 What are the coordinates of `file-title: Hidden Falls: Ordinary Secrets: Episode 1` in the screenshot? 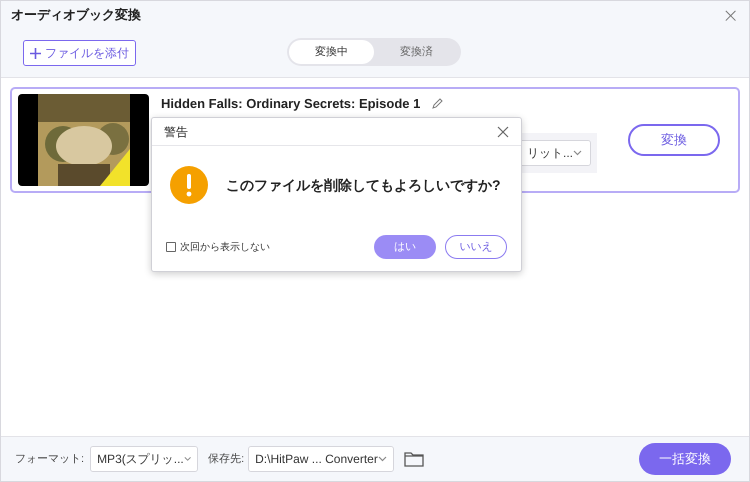 It's located at (290, 104).